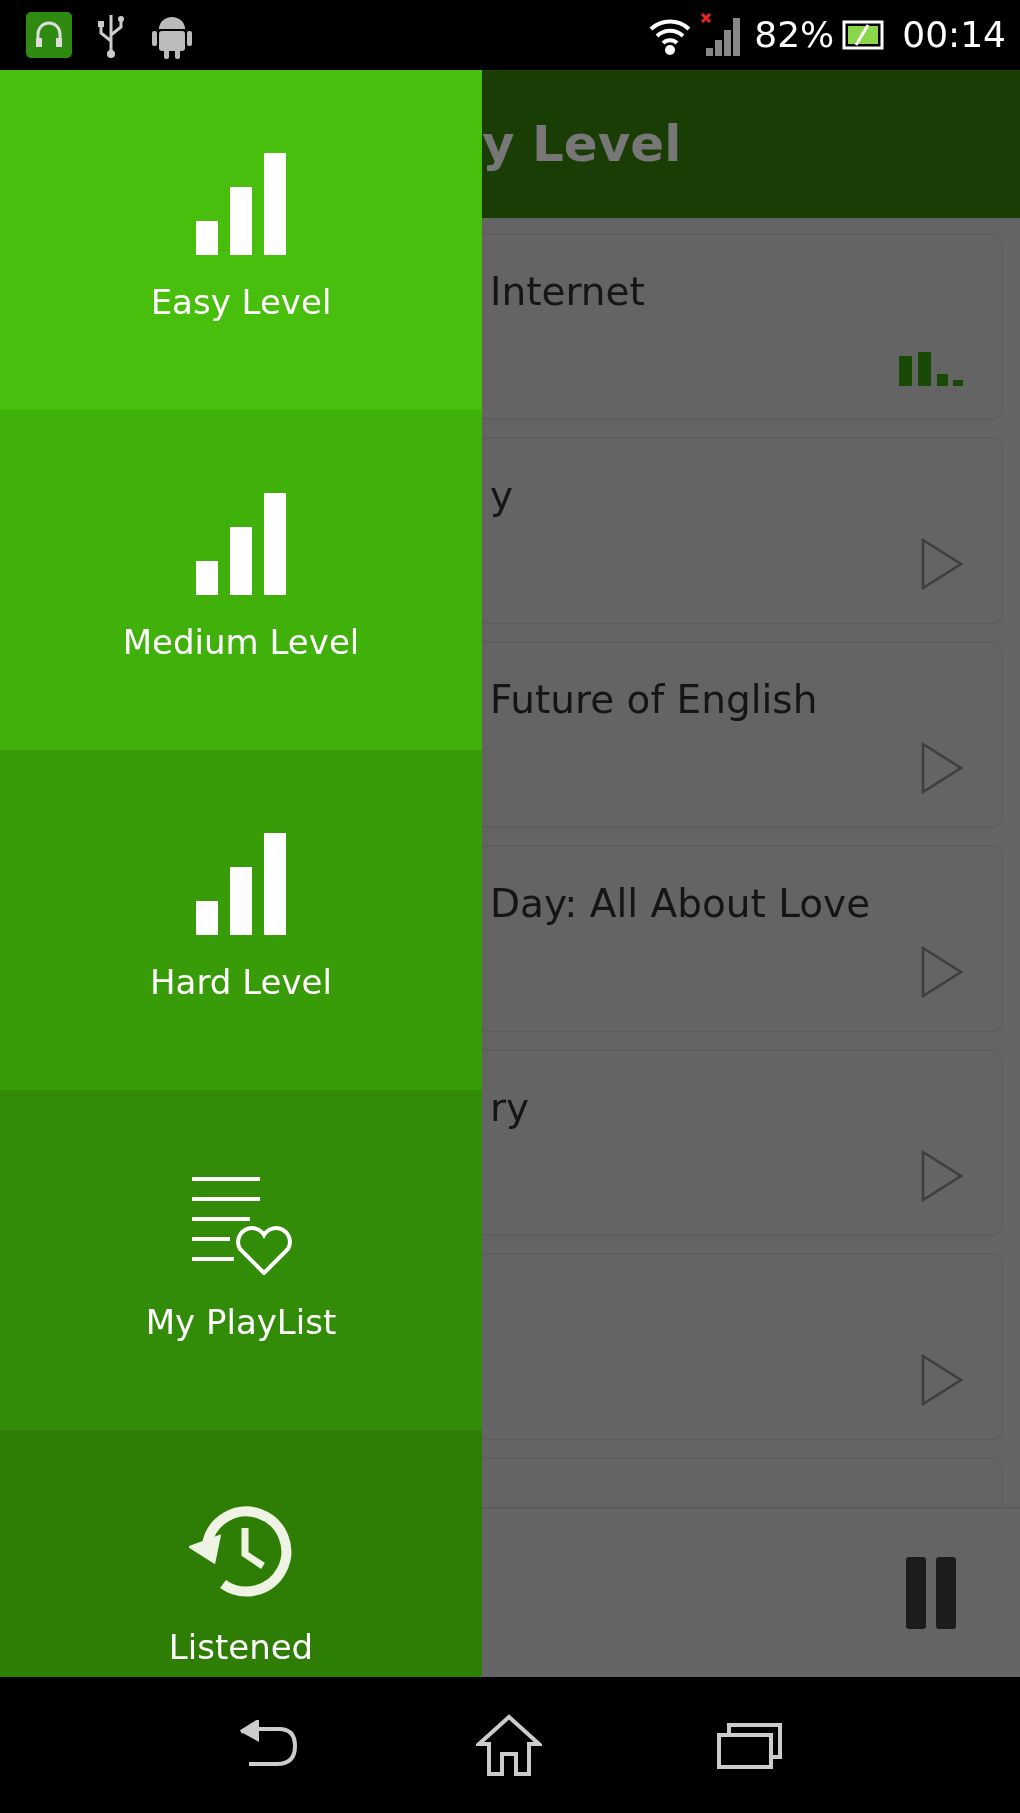 The width and height of the screenshot is (1020, 1813). What do you see at coordinates (864, 35) in the screenshot?
I see `battery-icon` at bounding box center [864, 35].